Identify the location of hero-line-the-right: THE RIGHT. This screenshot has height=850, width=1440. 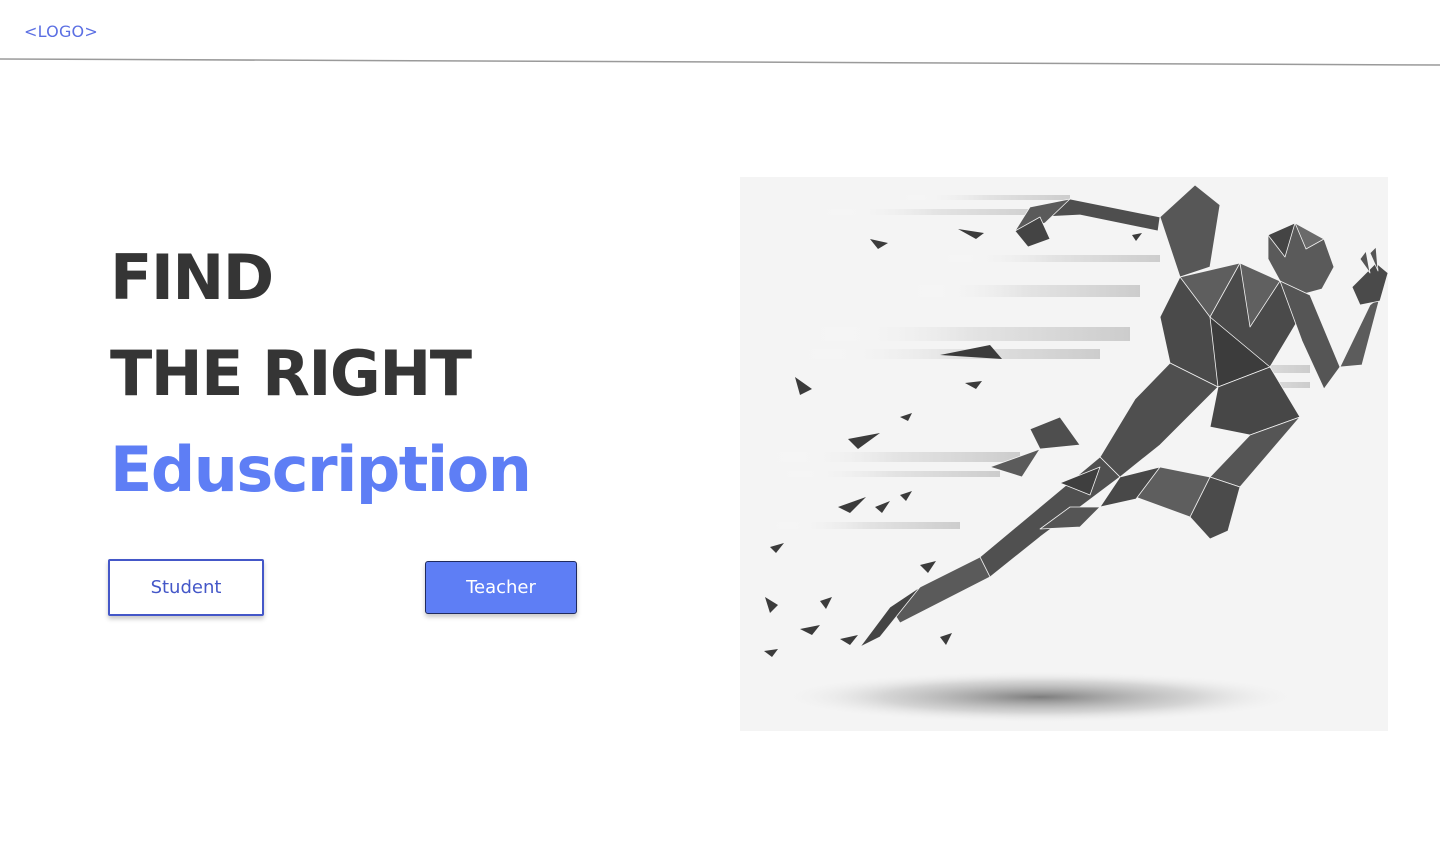
(291, 373).